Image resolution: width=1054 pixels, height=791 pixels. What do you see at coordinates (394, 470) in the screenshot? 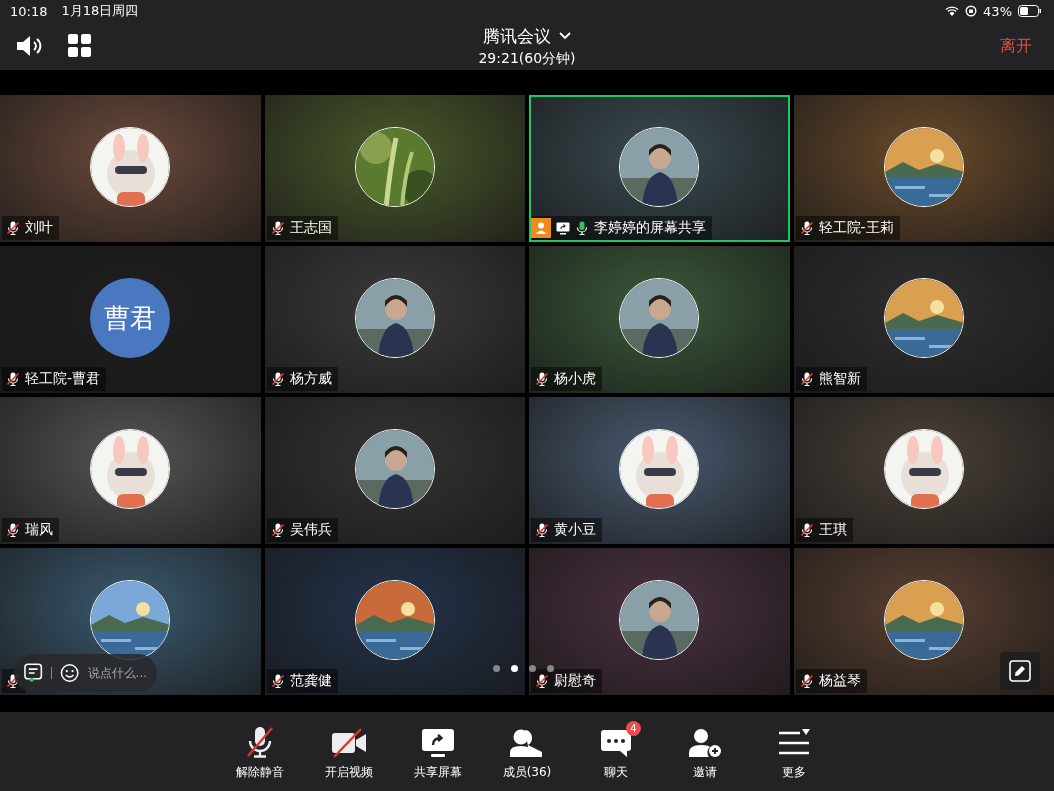
I see `video-tile: 吴伟兵` at bounding box center [394, 470].